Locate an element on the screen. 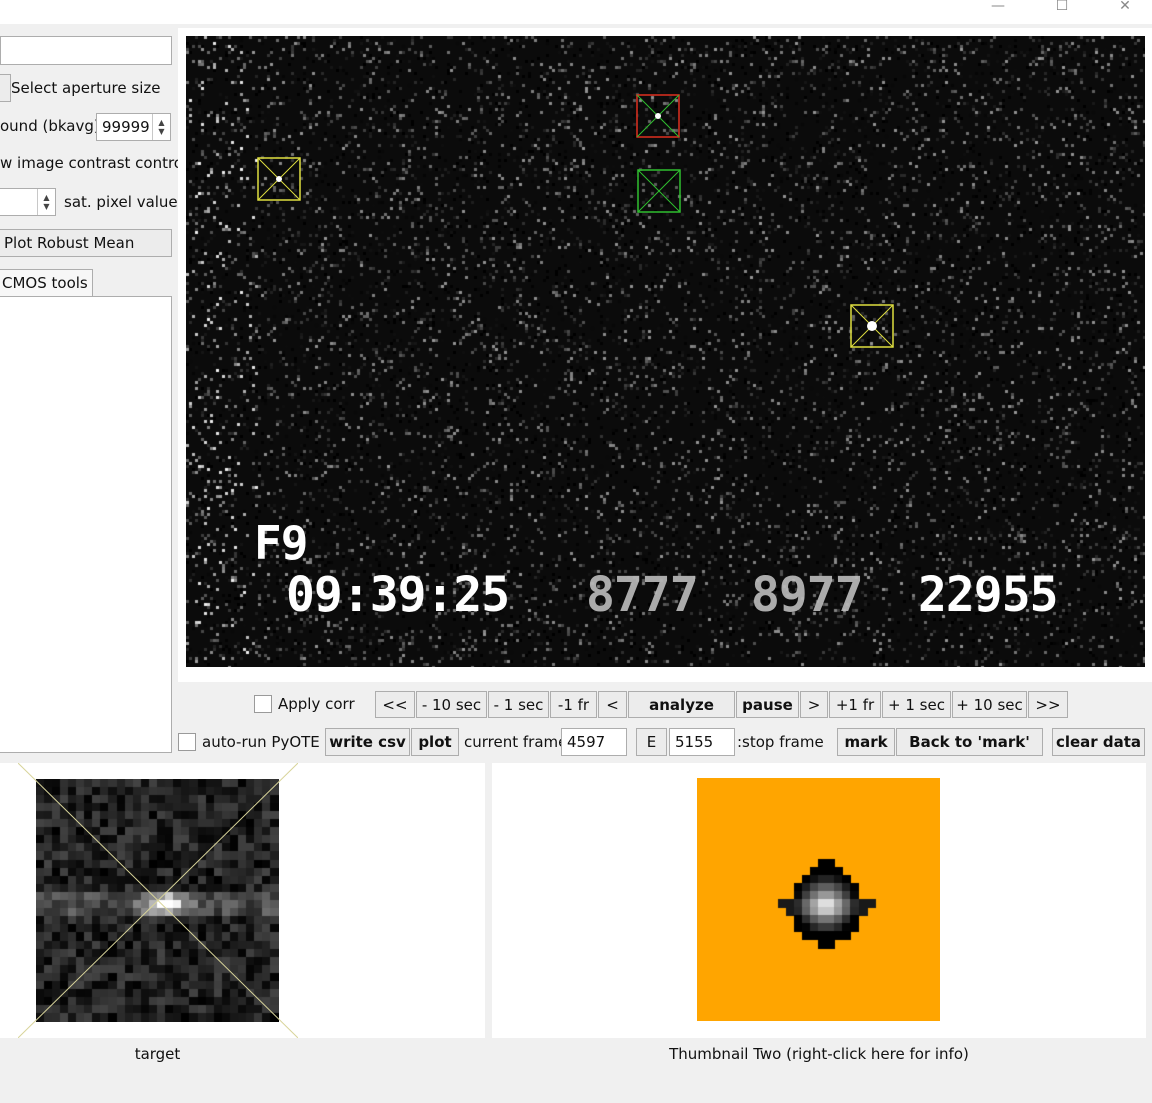 The height and width of the screenshot is (1103, 1152). mark-button: mark is located at coordinates (866, 742).